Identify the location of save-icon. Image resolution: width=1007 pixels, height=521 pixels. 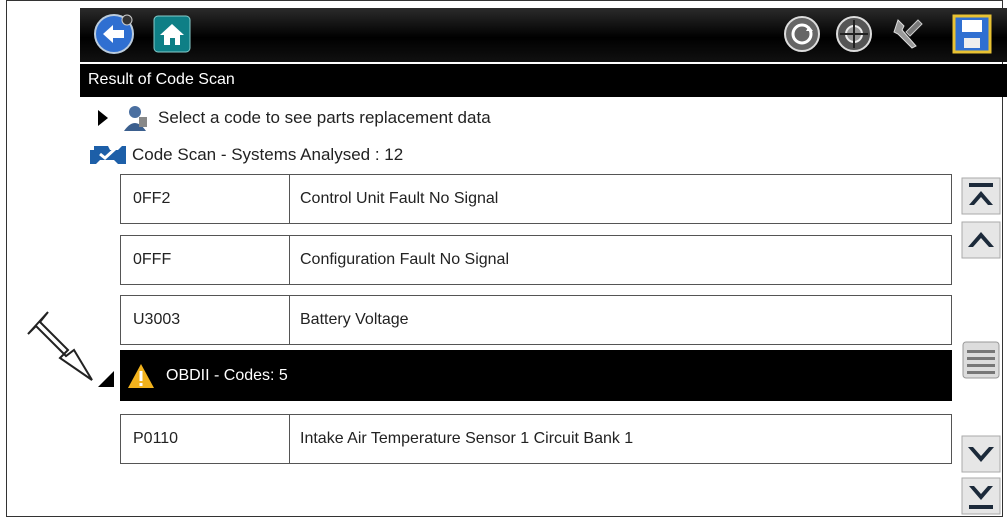
(972, 34).